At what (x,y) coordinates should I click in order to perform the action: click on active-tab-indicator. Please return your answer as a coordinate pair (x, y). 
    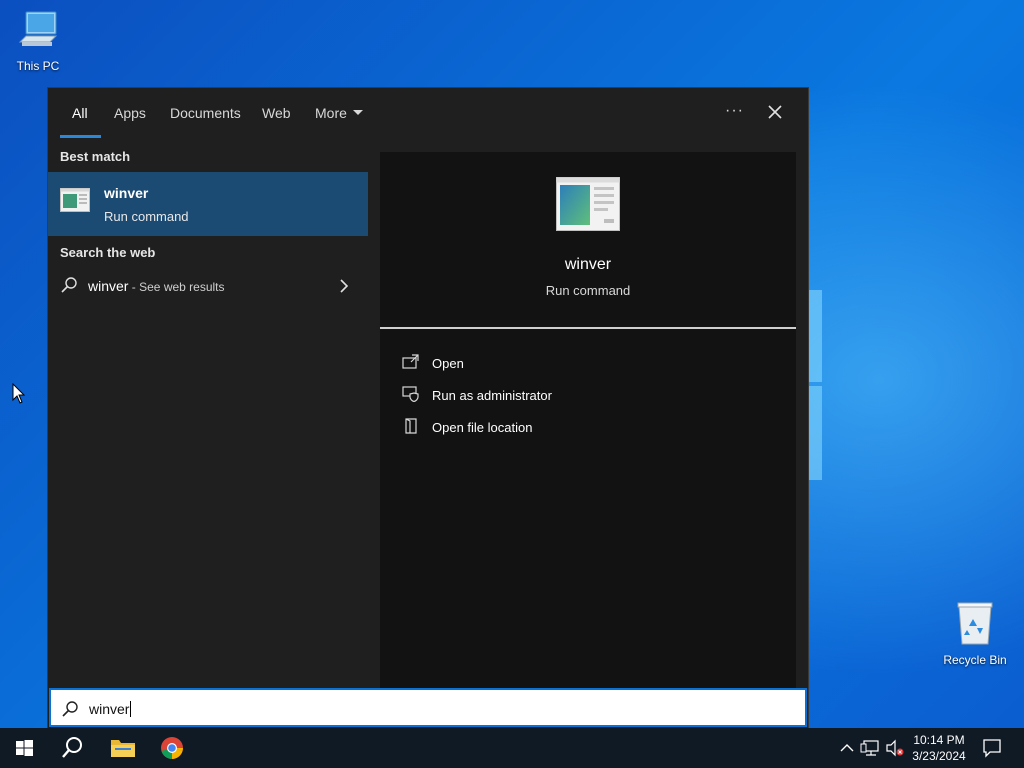
    Looking at the image, I should click on (80, 136).